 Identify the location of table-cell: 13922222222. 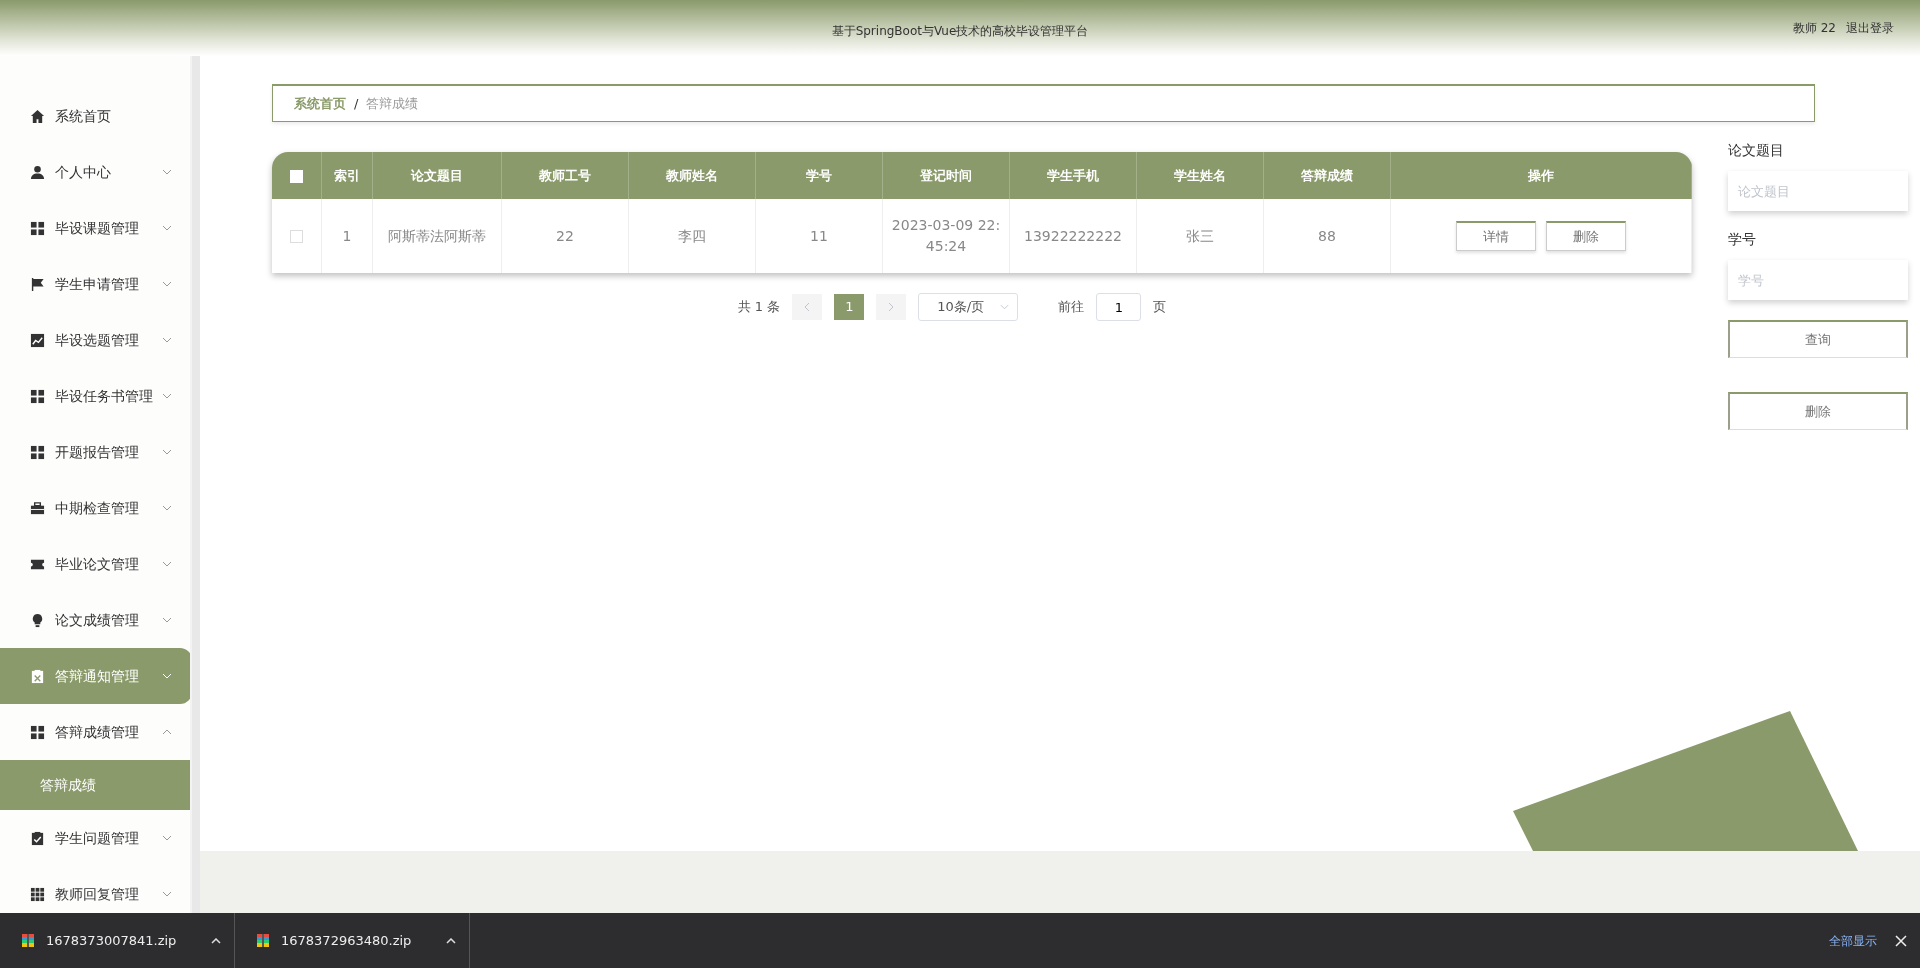
(1073, 235).